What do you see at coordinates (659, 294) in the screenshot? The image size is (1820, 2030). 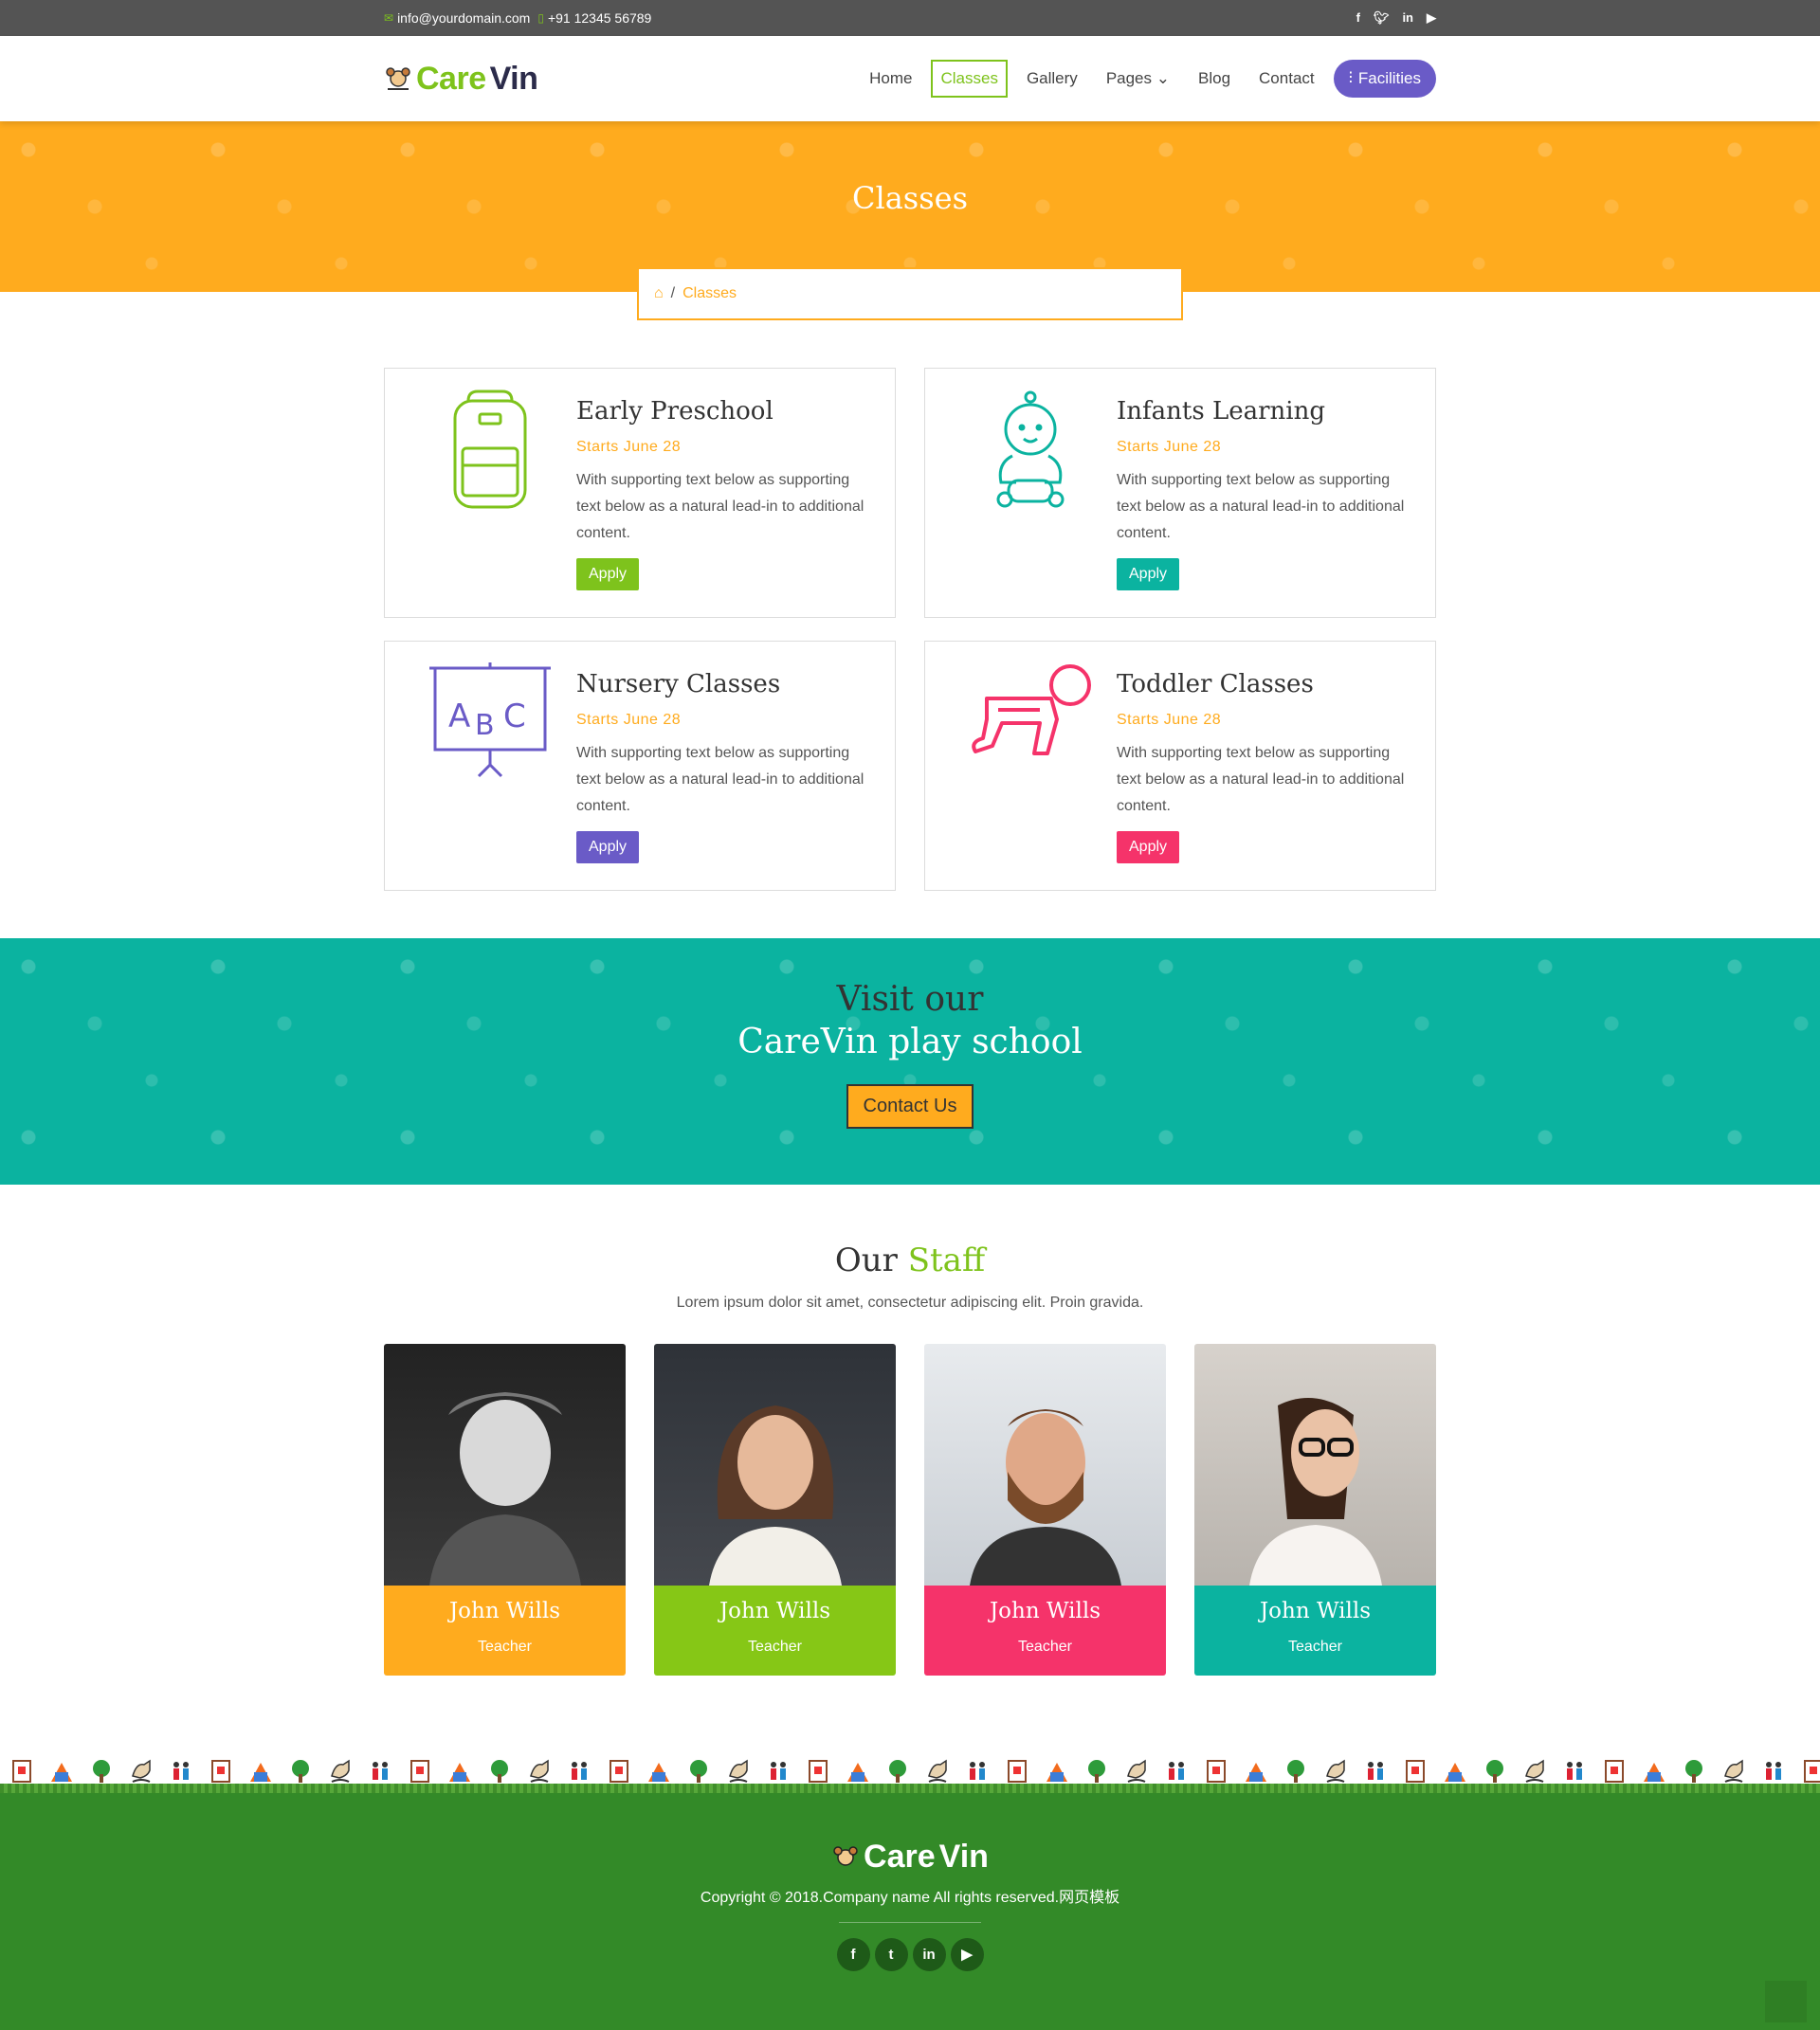 I see `home-icon: ⌂` at bounding box center [659, 294].